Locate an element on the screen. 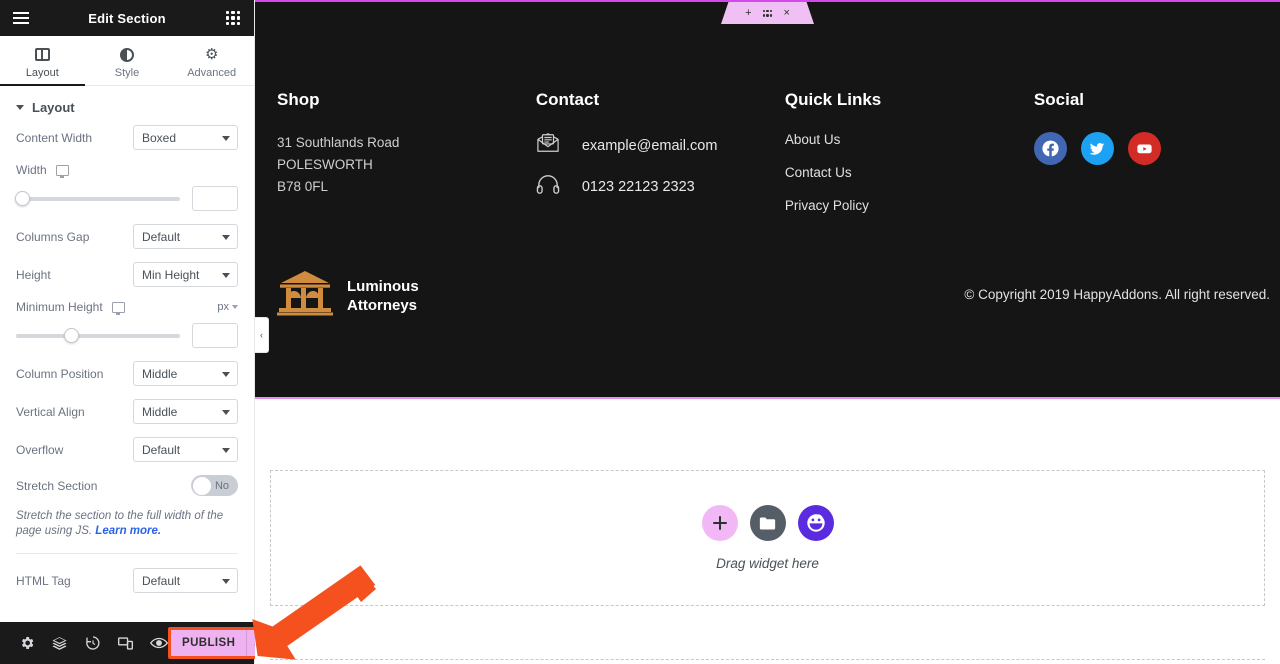  panel-header: Edit Section is located at coordinates (127, 18).